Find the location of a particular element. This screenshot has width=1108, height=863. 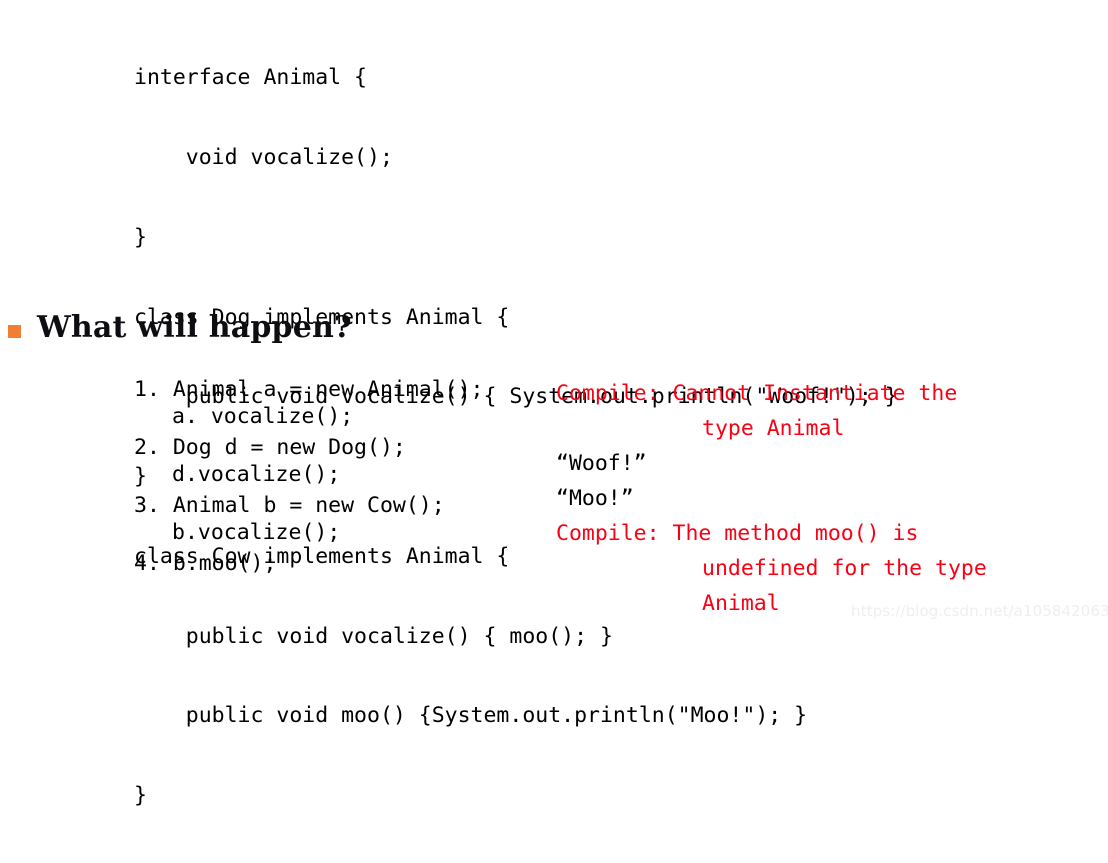

square-bullet-icon is located at coordinates (14, 331).